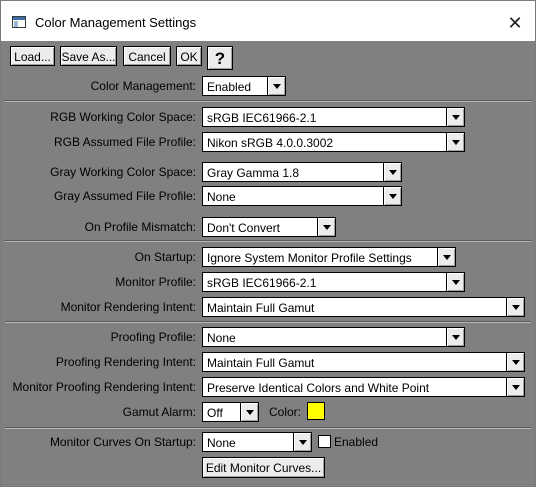  Describe the element at coordinates (261, 363) in the screenshot. I see `proofing-rendering-intent-value: Maintain Full Gamut` at that location.